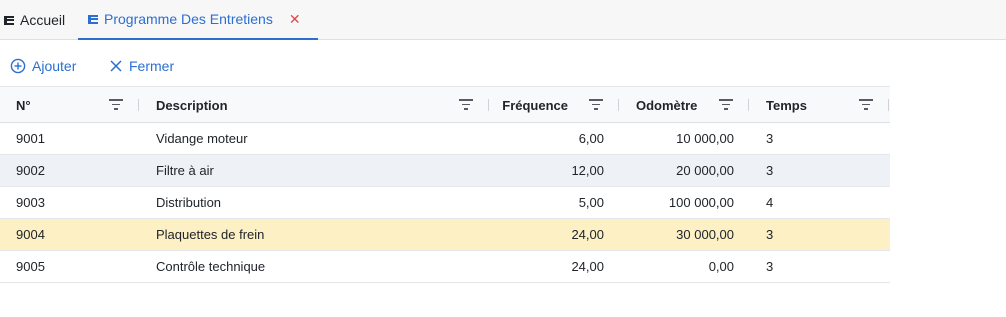  What do you see at coordinates (185, 170) in the screenshot?
I see `cell-description: Filtre à air` at bounding box center [185, 170].